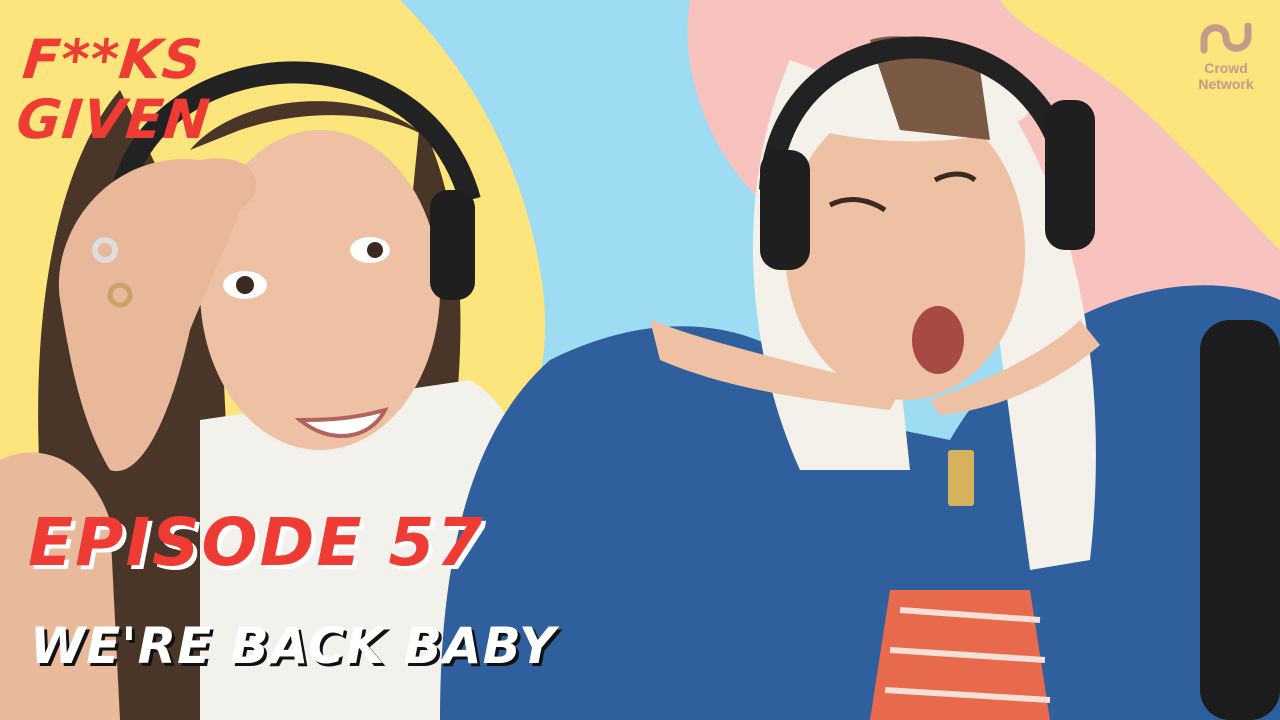  I want to click on crowd-network-logo-icon, so click(1226, 38).